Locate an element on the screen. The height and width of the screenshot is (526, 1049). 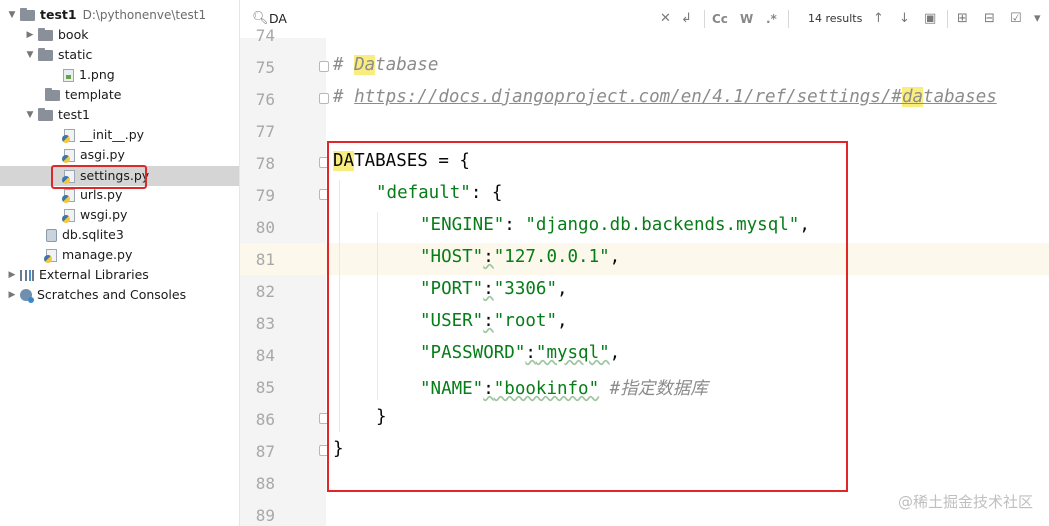
comment: tabase is located at coordinates (407, 65).